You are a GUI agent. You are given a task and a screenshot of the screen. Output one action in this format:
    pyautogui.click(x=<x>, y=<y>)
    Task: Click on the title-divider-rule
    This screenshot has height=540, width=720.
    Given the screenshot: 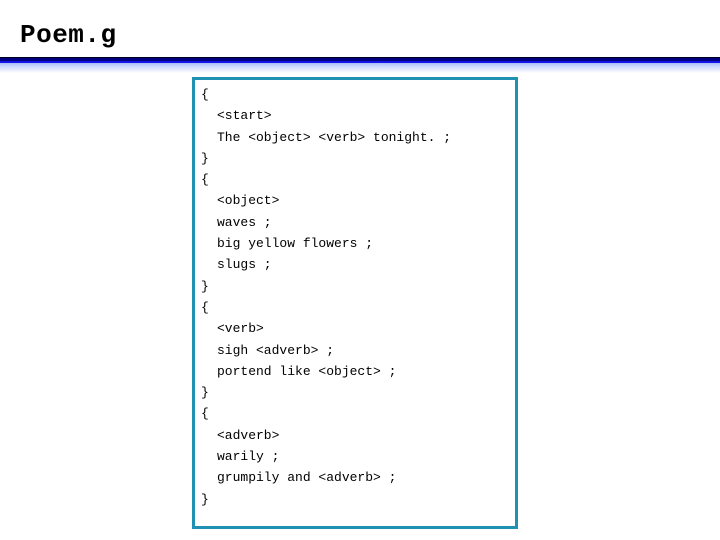 What is the action you would take?
    pyautogui.click(x=360, y=65)
    